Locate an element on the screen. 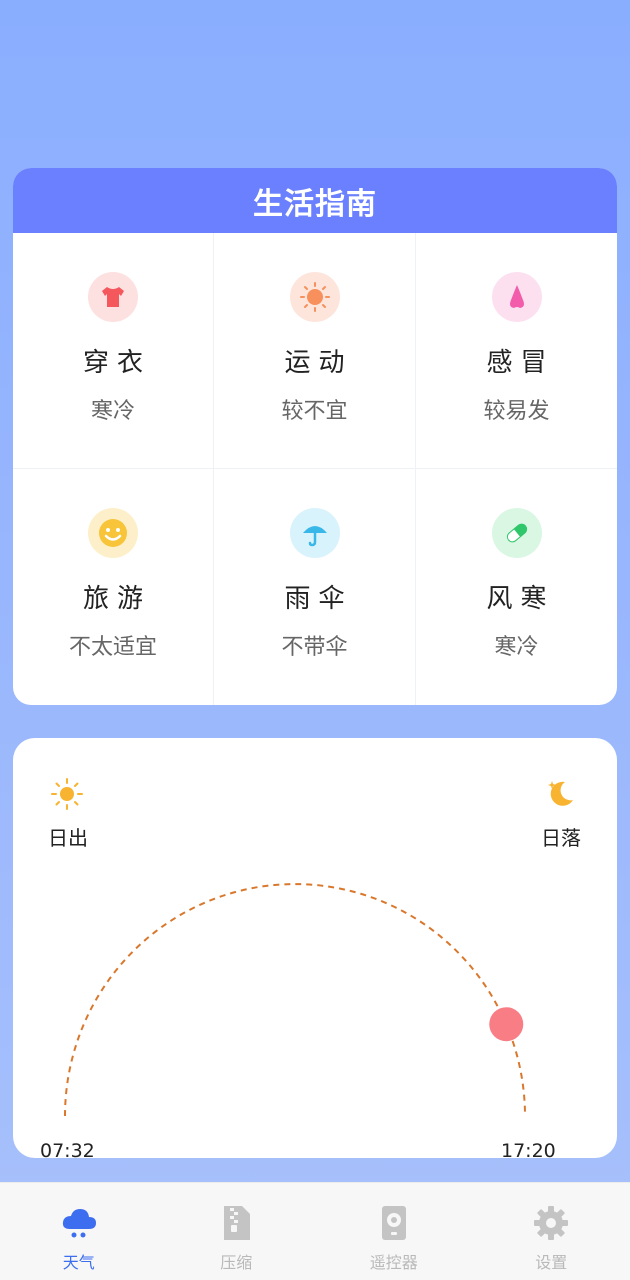 The height and width of the screenshot is (1280, 630). sun-path-arc is located at coordinates (295, 1000).